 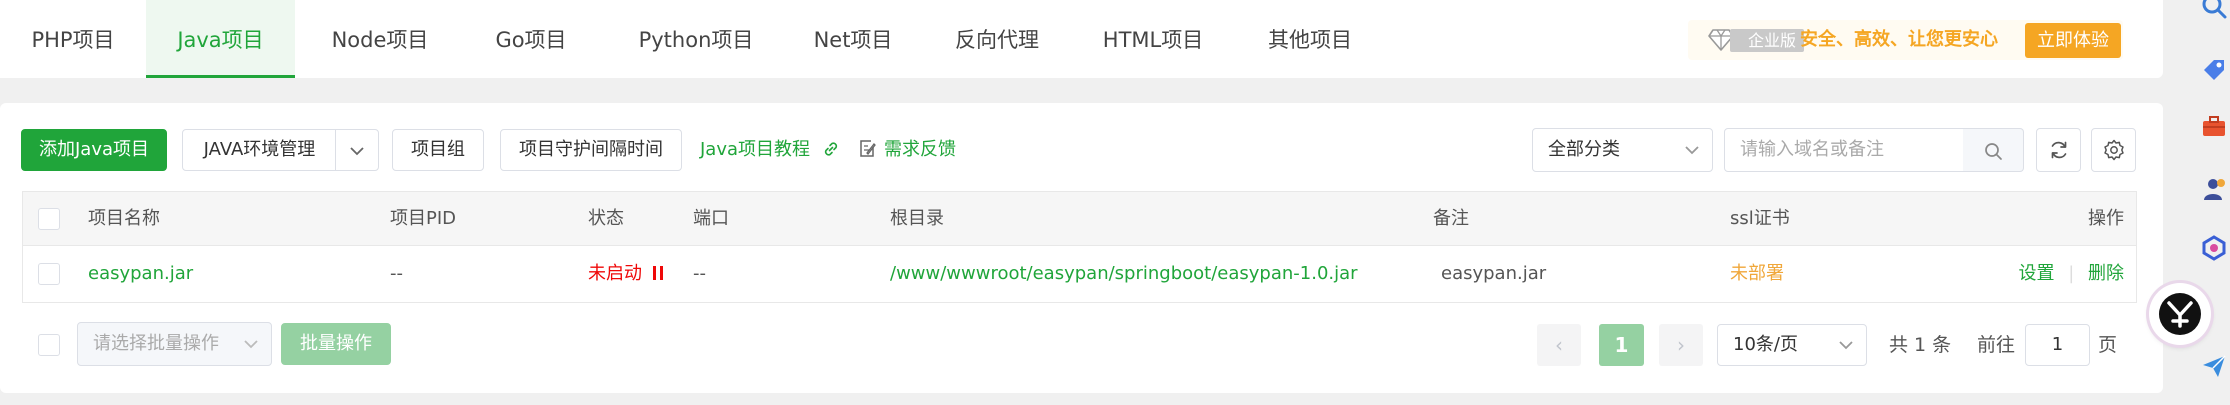 I want to click on goto-suffix: 页, so click(x=2108, y=345).